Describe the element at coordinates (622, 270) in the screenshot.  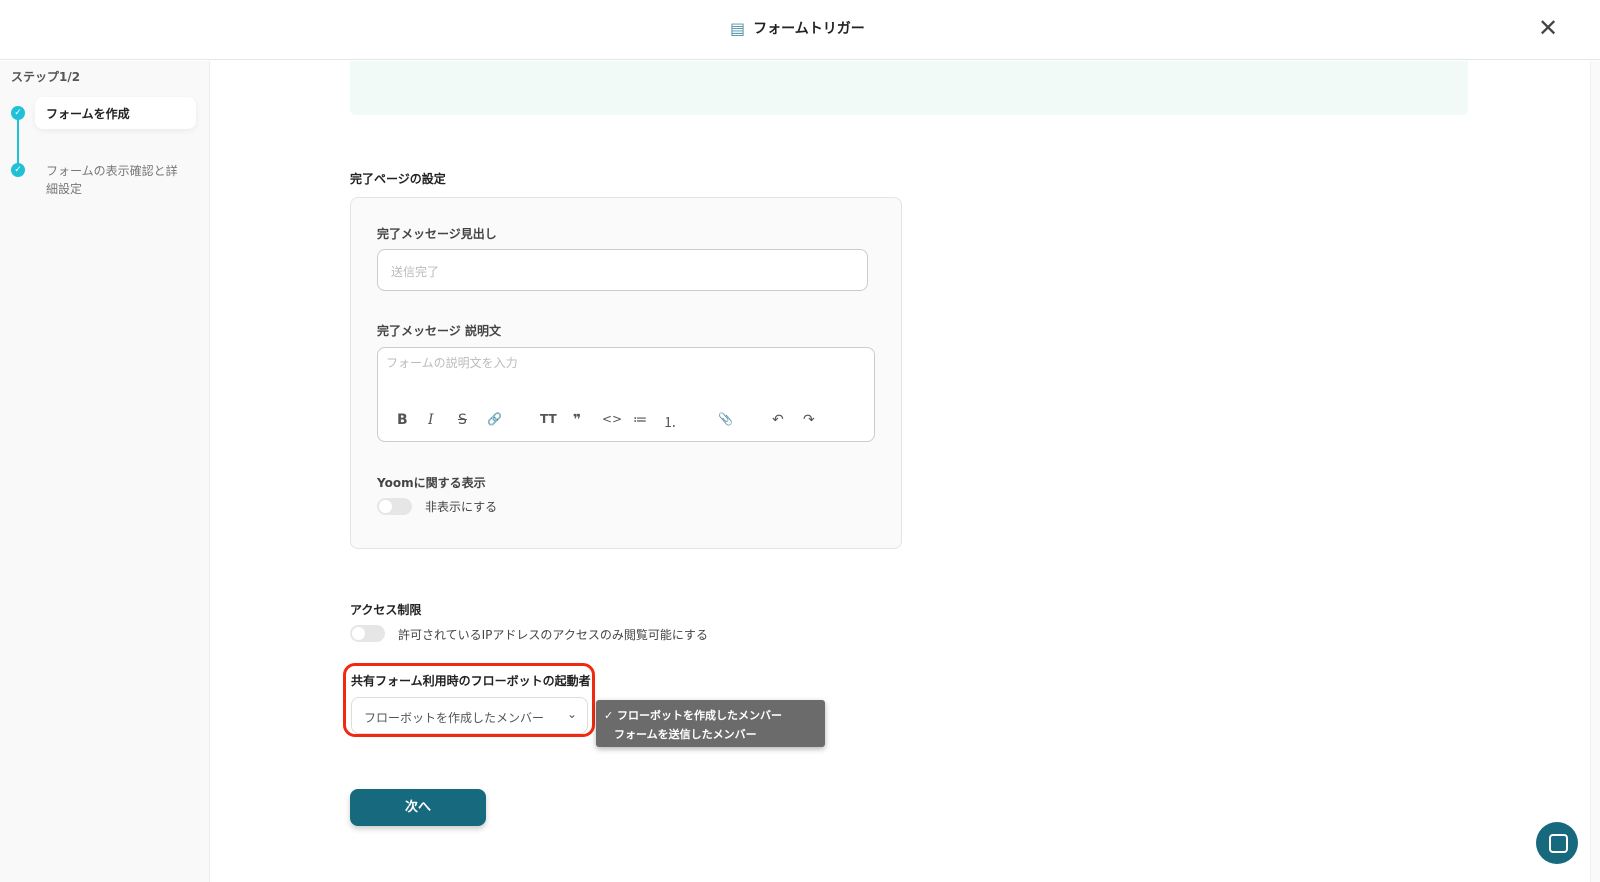
I see `heading-input: 送信完了` at that location.